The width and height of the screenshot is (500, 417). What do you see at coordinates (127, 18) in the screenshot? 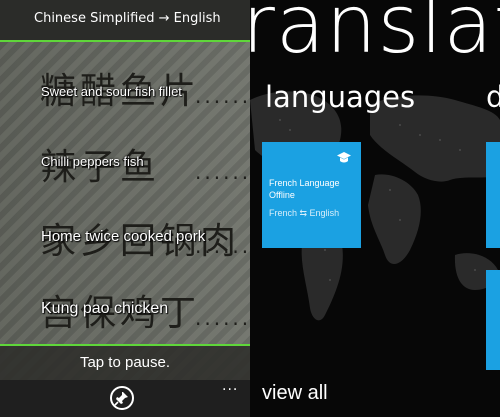
I see `language-pair-label: Chinese Simplified → English` at bounding box center [127, 18].